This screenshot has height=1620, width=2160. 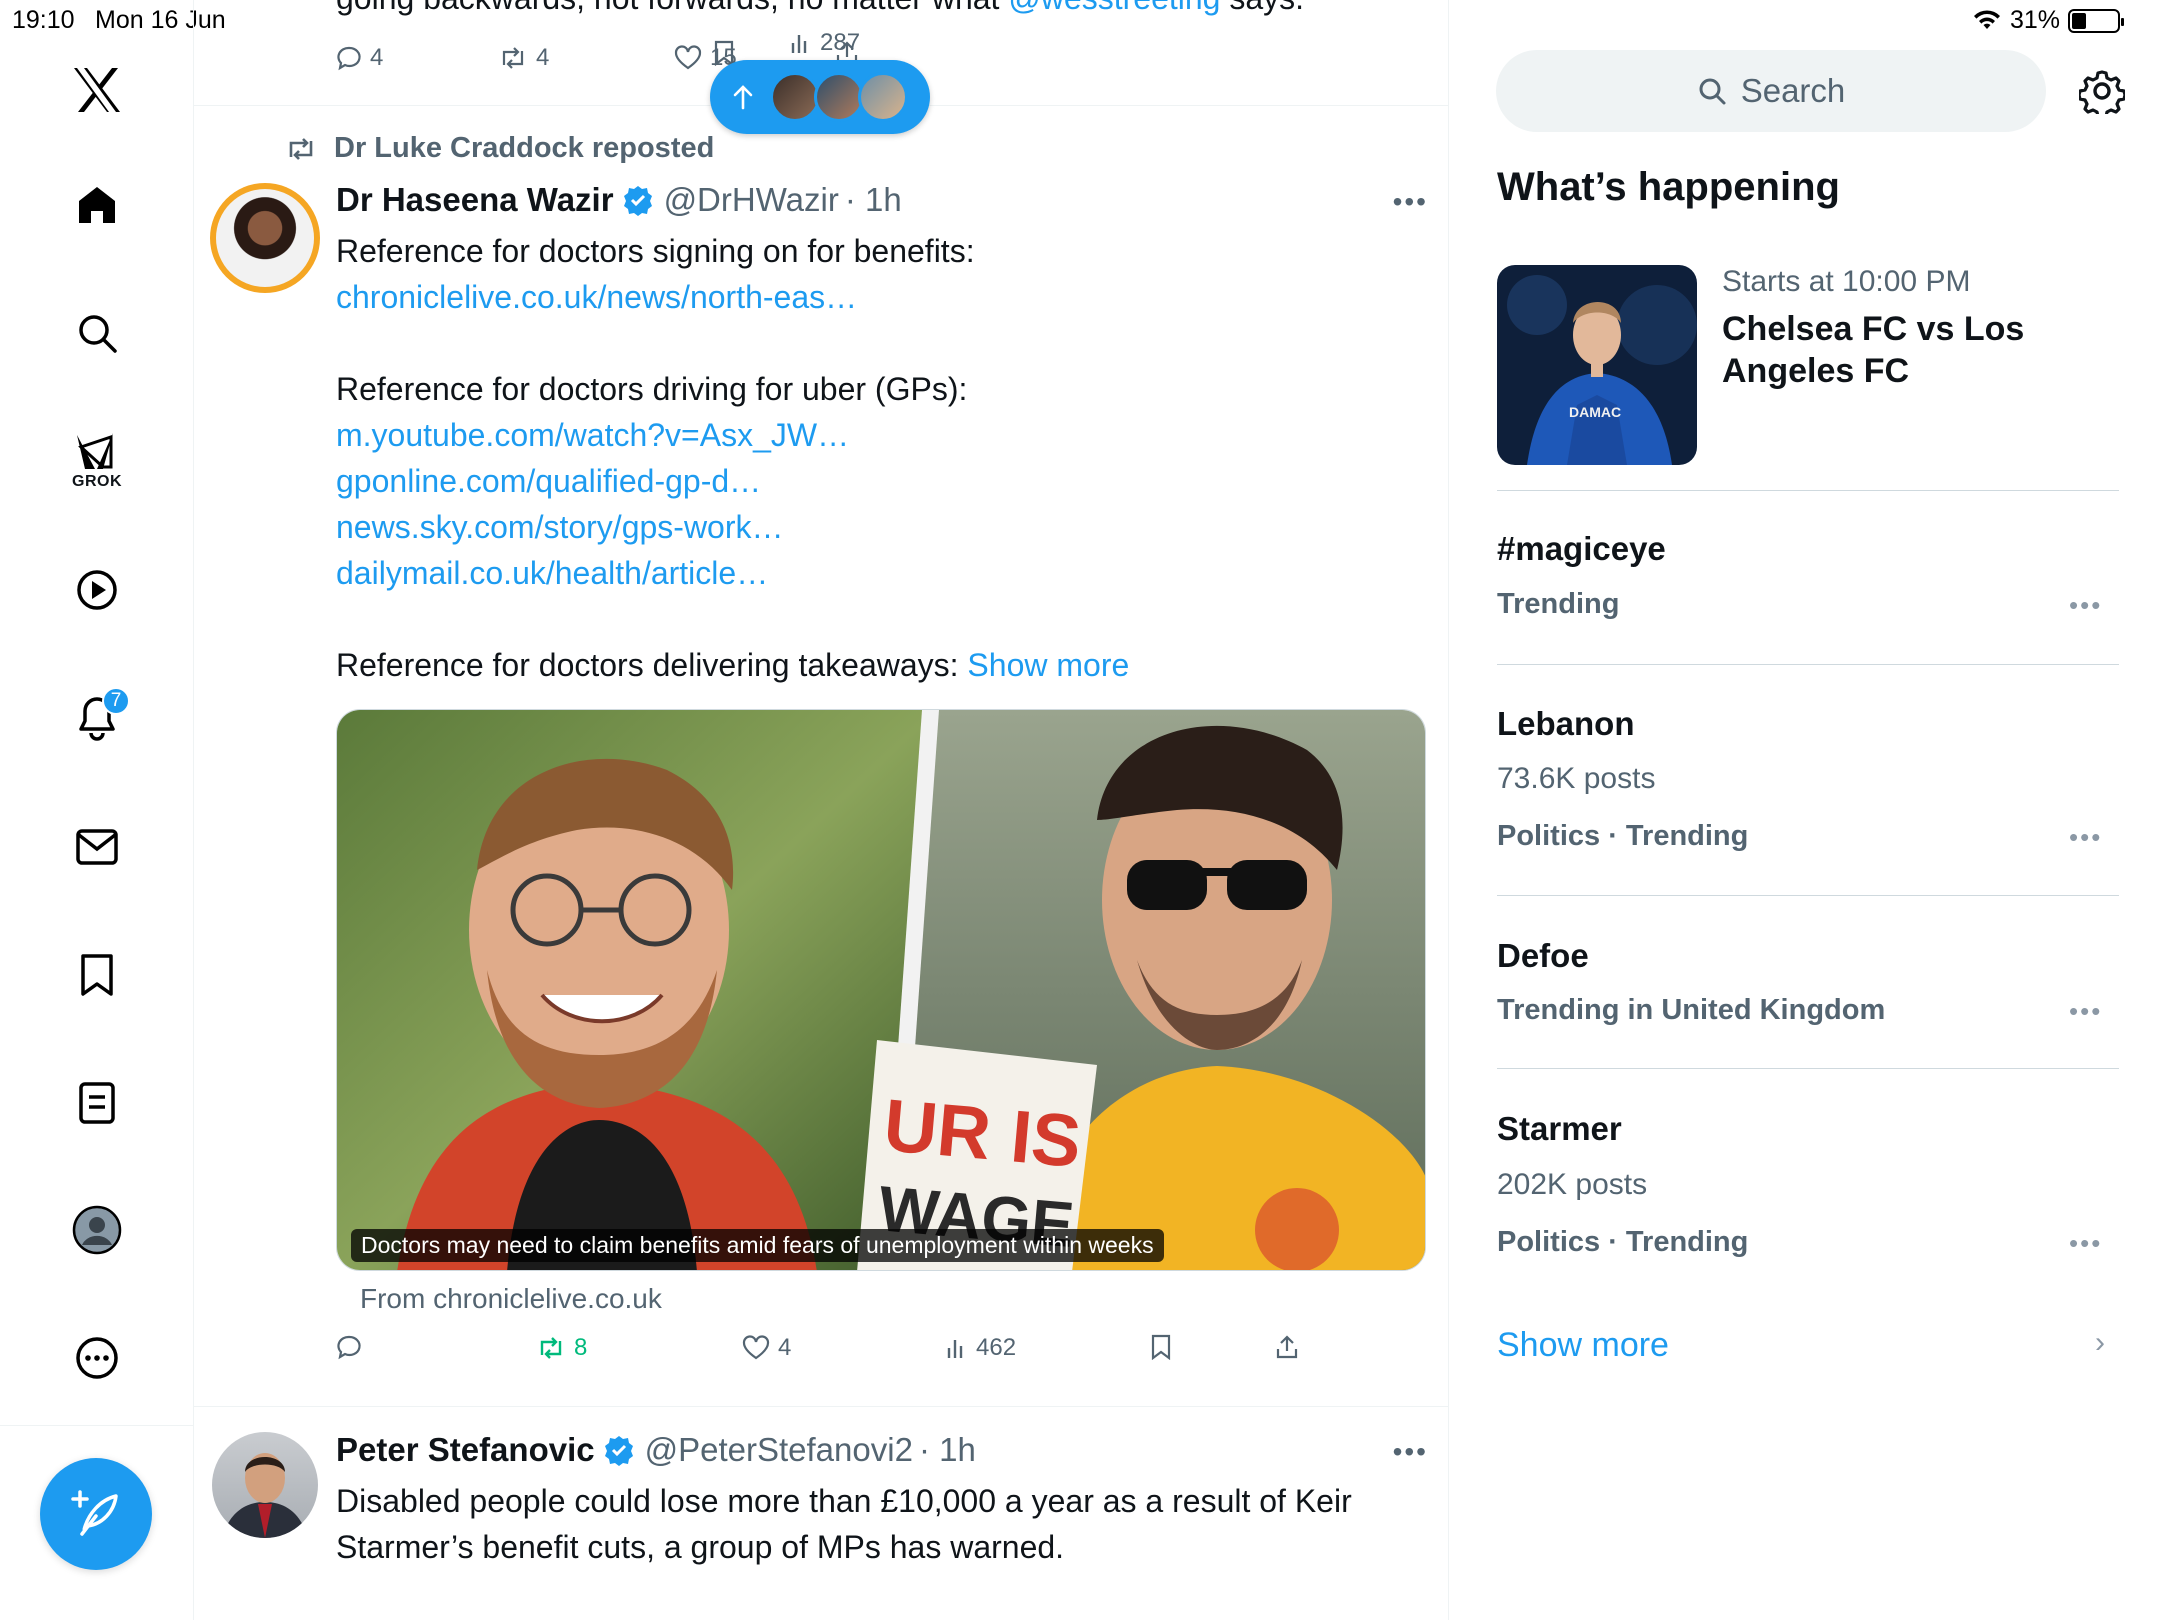 I want to click on profile-icon, so click(x=97, y=1230).